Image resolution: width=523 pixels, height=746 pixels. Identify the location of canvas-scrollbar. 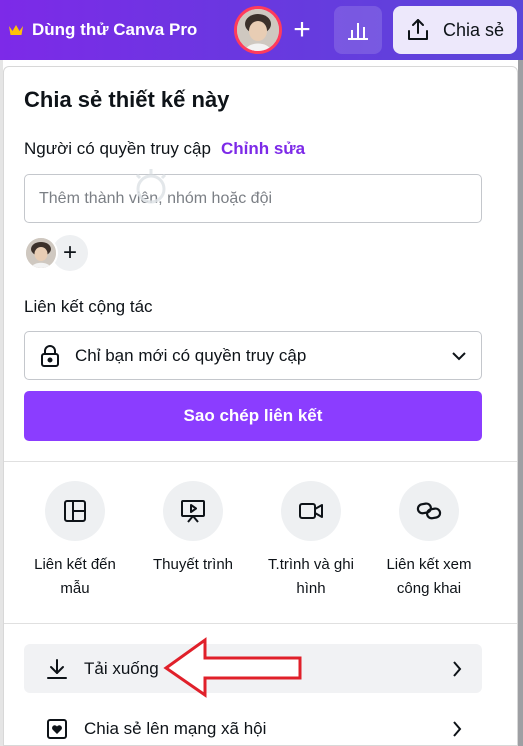
(520, 403).